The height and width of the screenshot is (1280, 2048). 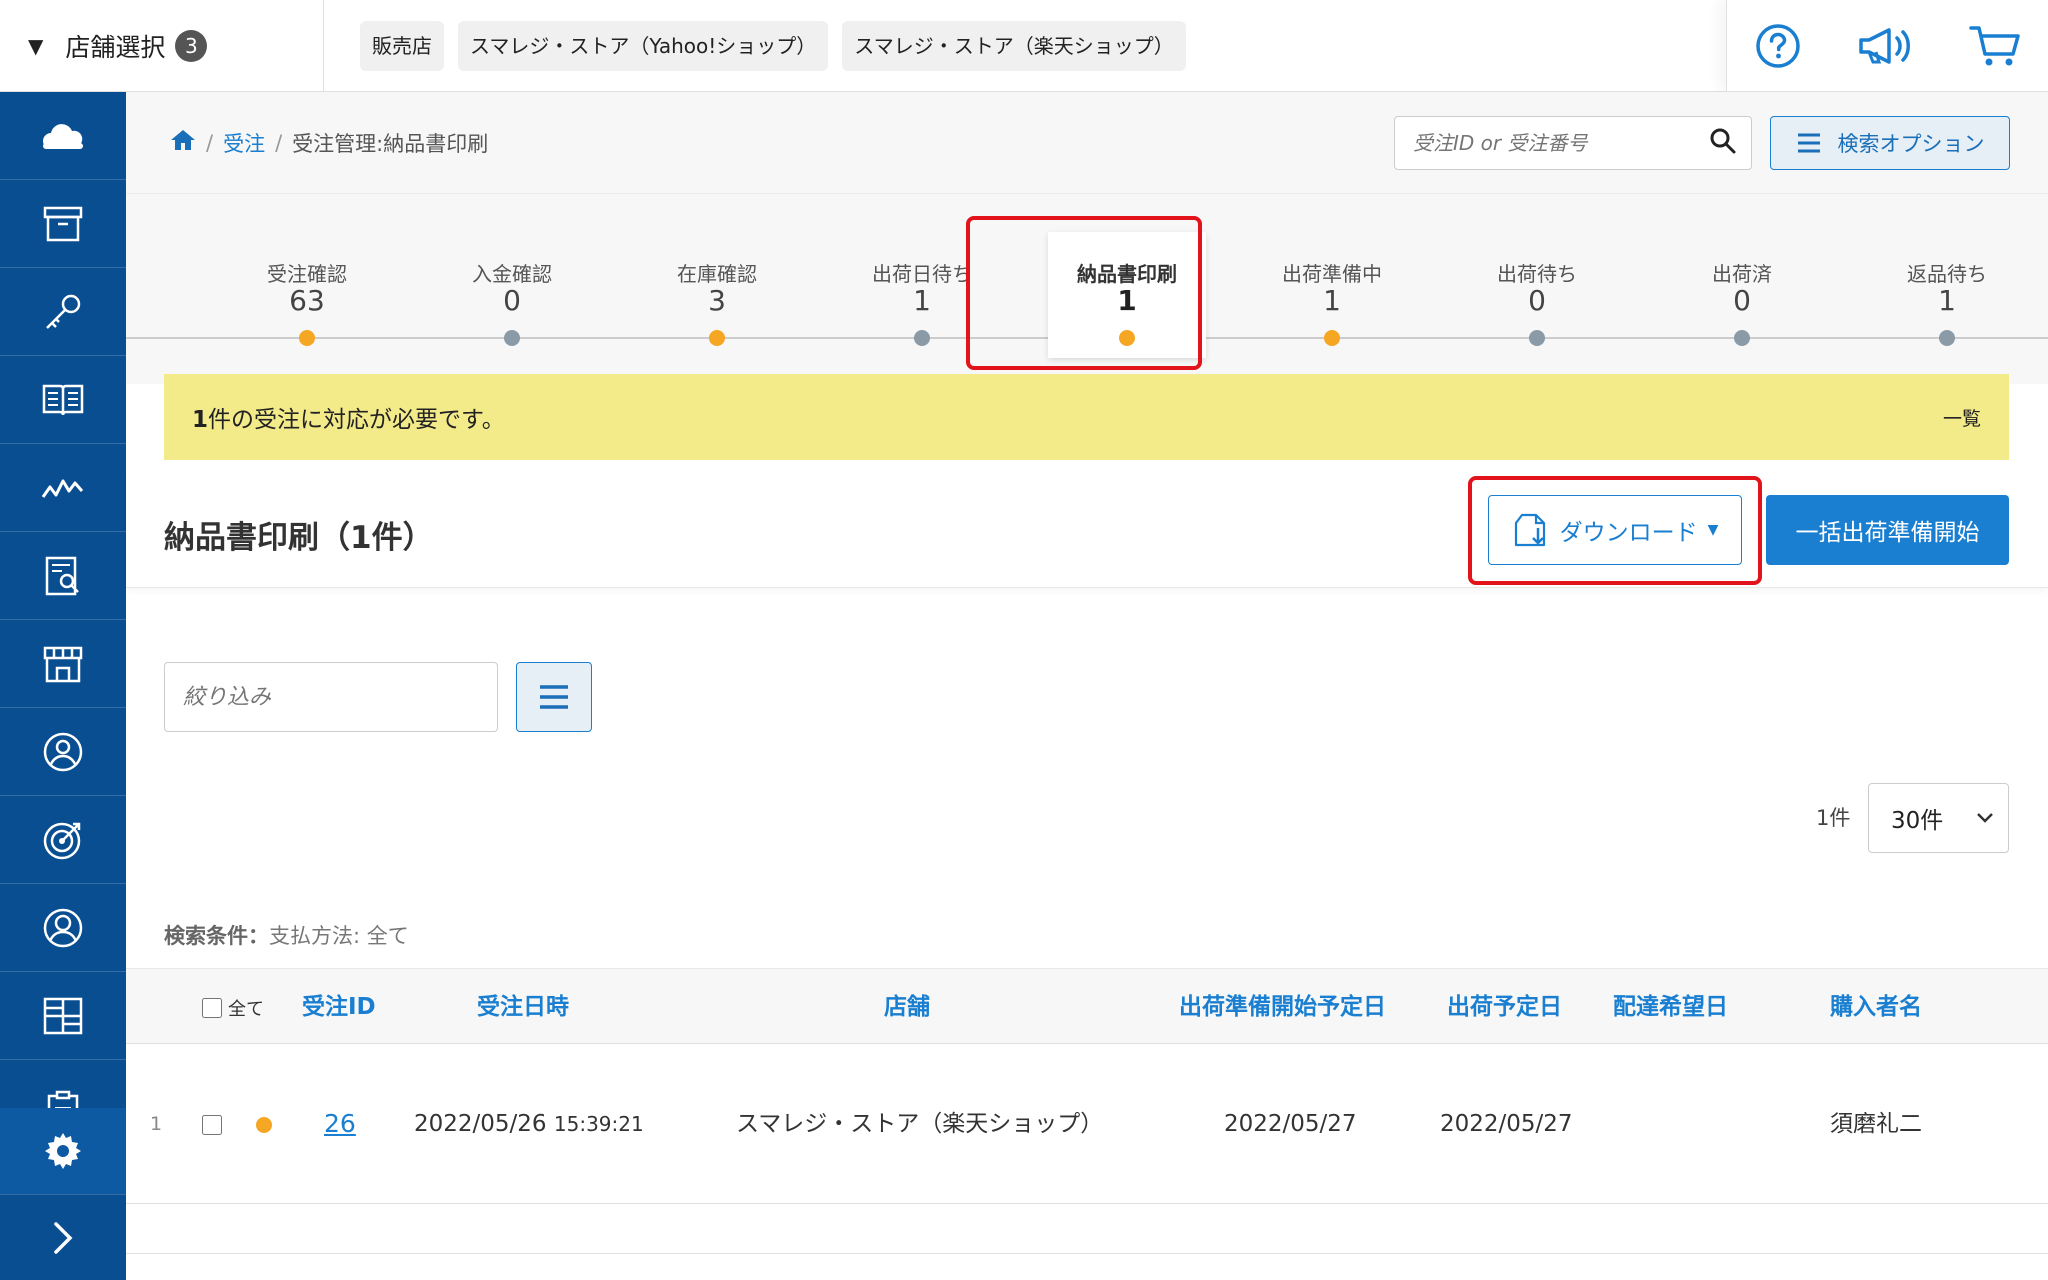 I want to click on help-icon, so click(x=1778, y=46).